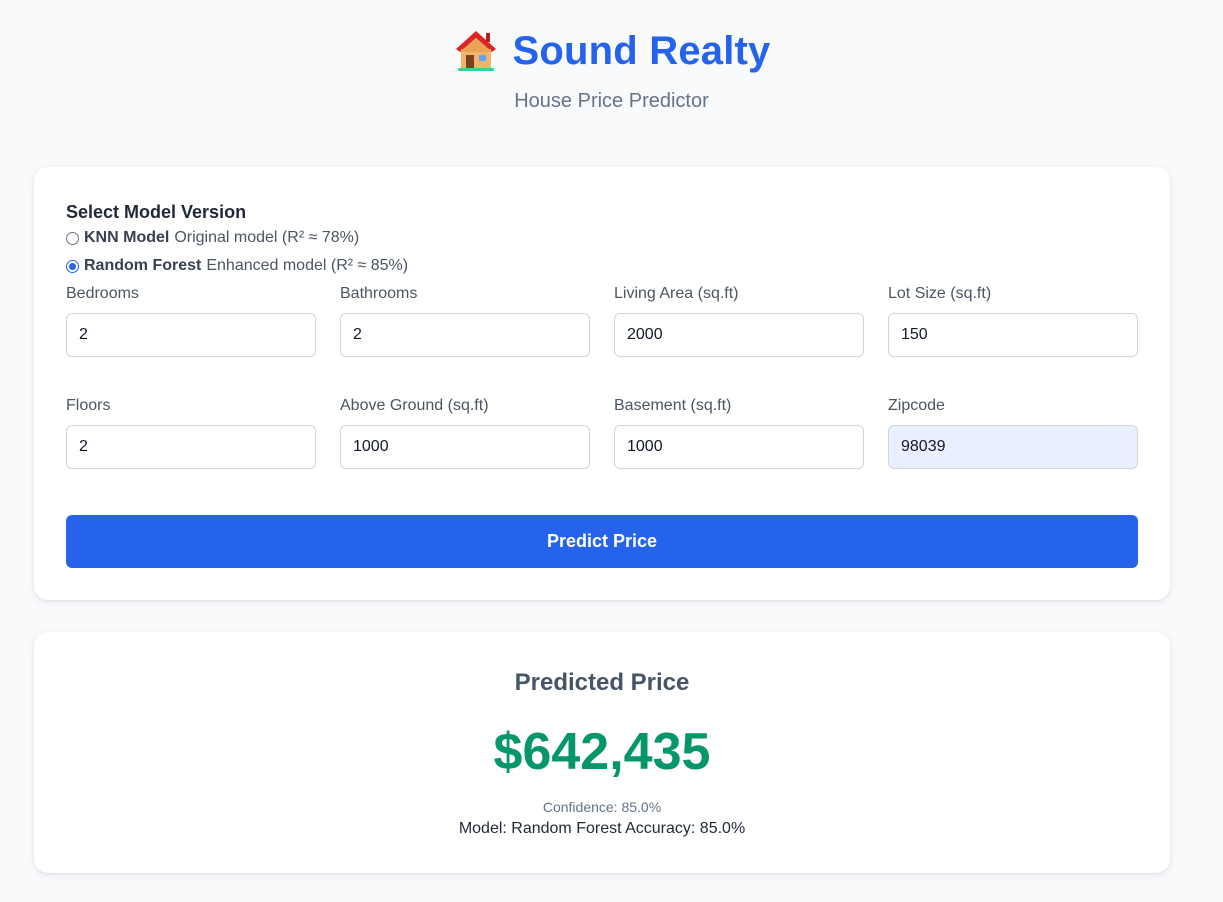 This screenshot has height=902, width=1223. Describe the element at coordinates (102, 293) in the screenshot. I see `bedrooms-label: Bedrooms` at that location.